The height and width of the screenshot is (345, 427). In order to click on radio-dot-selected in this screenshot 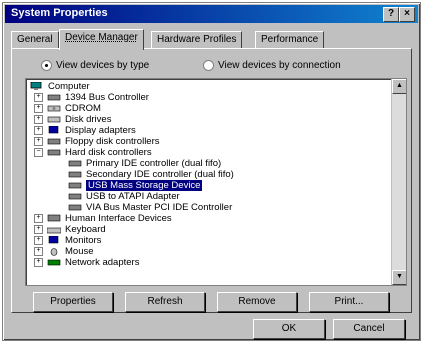, I will do `click(46, 65)`.